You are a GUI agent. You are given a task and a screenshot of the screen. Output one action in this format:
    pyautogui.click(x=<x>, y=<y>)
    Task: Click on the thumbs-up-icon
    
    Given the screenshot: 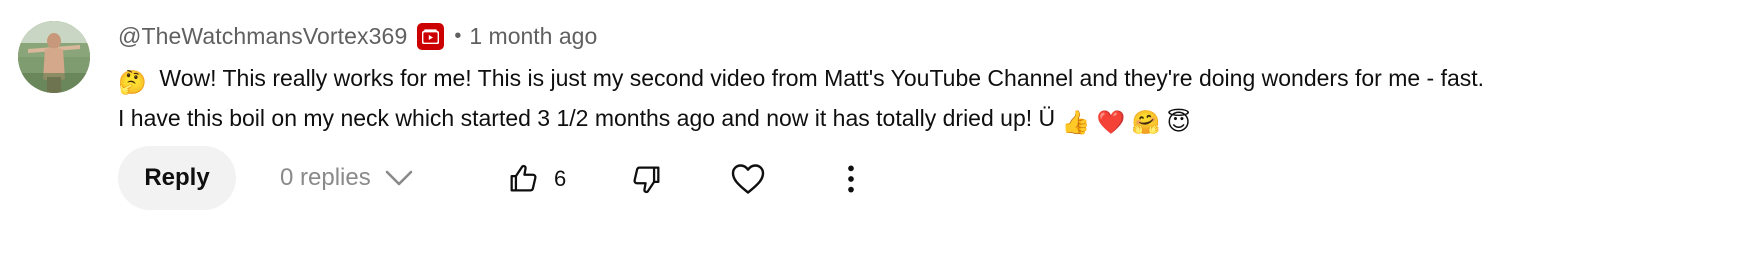 What is the action you would take?
    pyautogui.click(x=523, y=178)
    